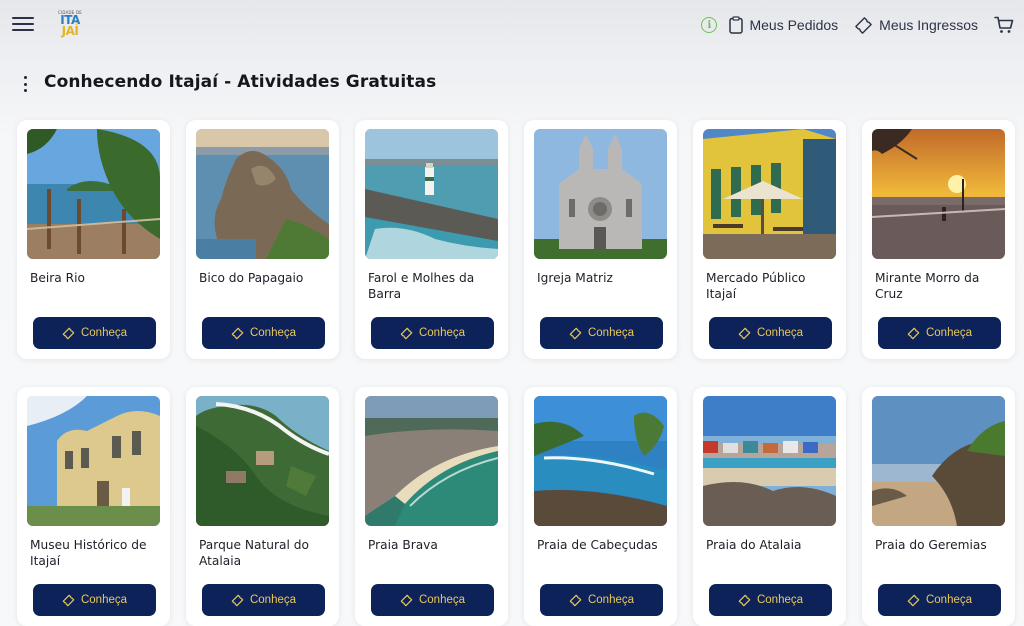 Image resolution: width=1024 pixels, height=626 pixels. I want to click on rocky-beach-photo, so click(938, 461).